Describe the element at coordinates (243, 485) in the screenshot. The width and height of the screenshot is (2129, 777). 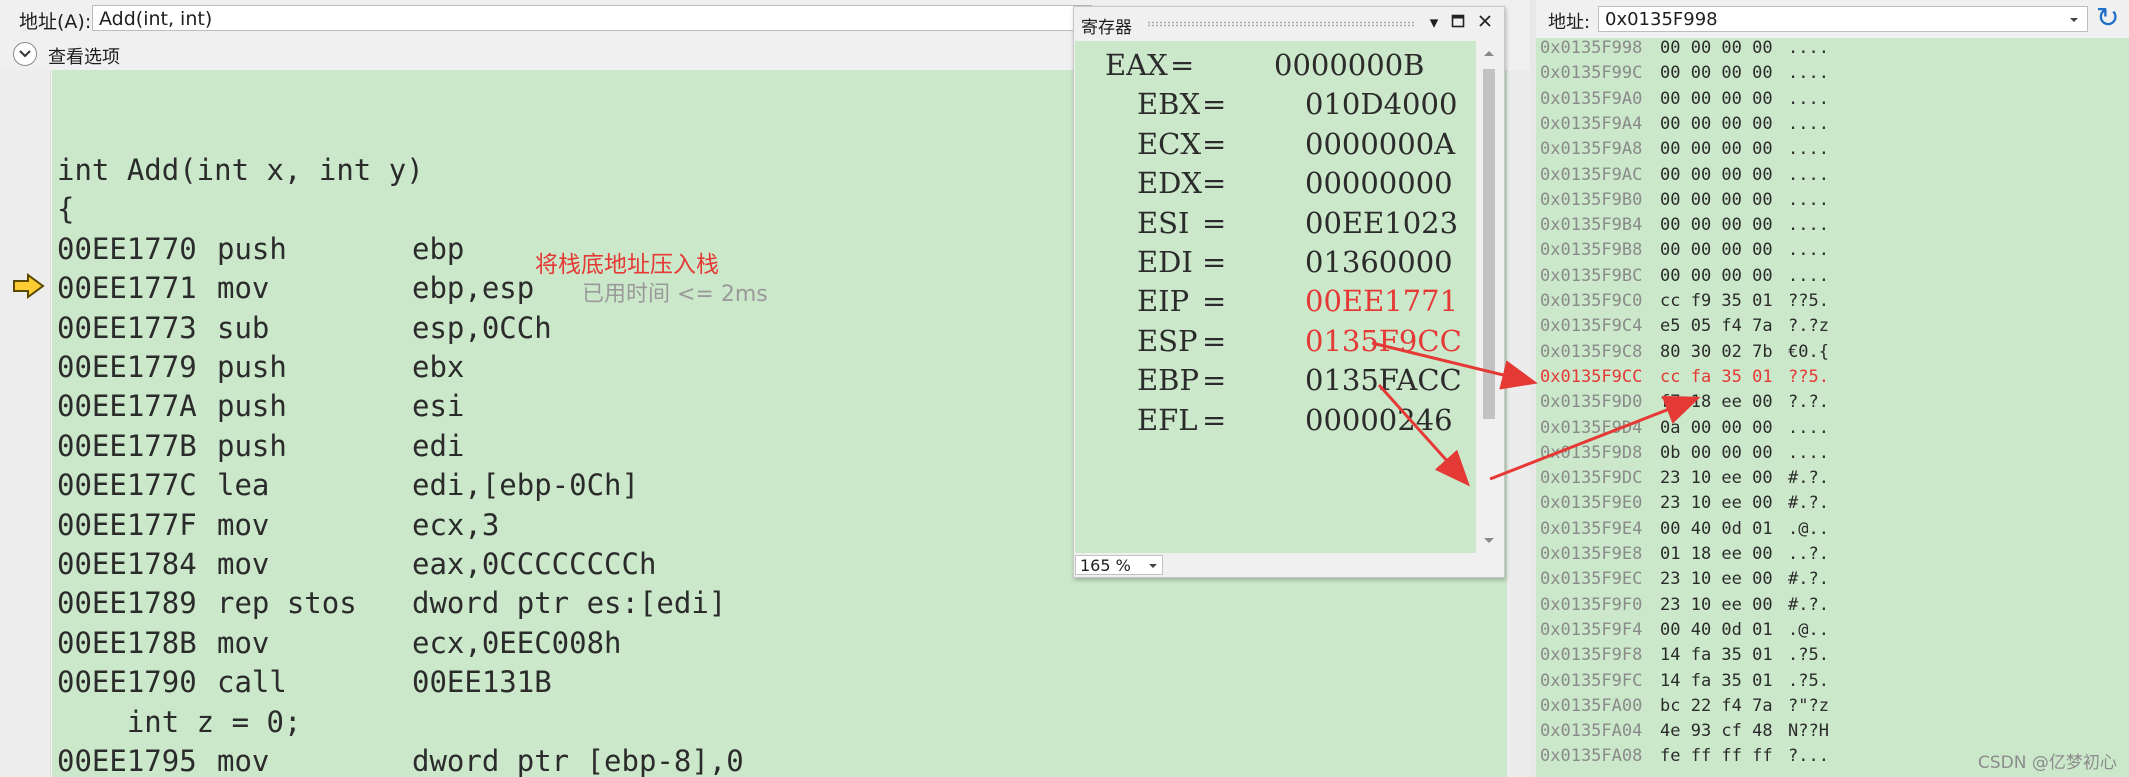
I see `instruction-mnemonic: lea` at that location.